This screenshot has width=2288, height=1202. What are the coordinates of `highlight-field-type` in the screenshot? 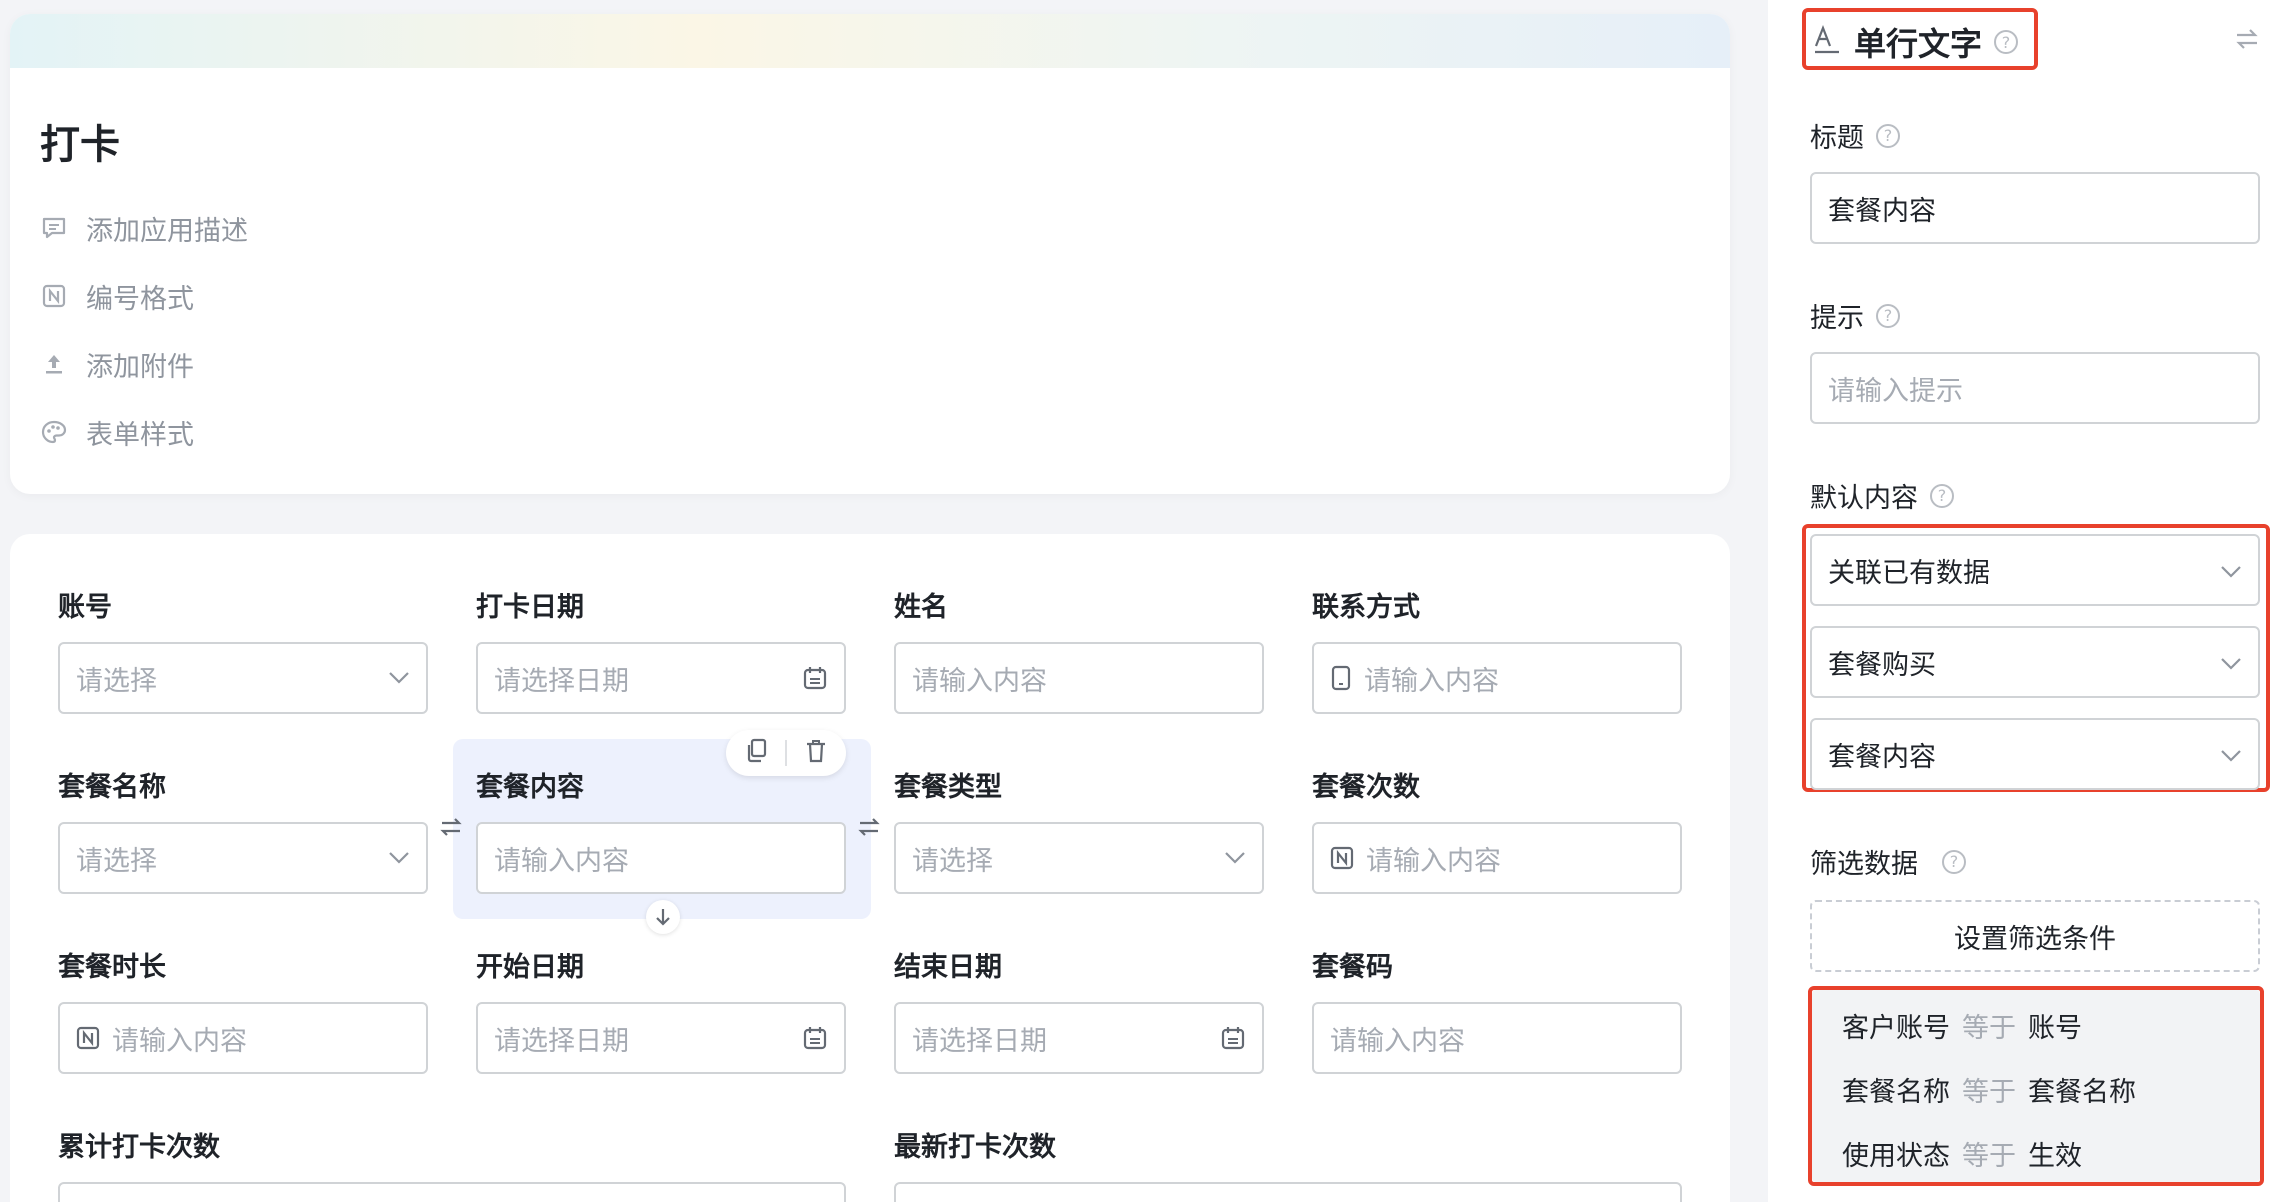 It's located at (1920, 39).